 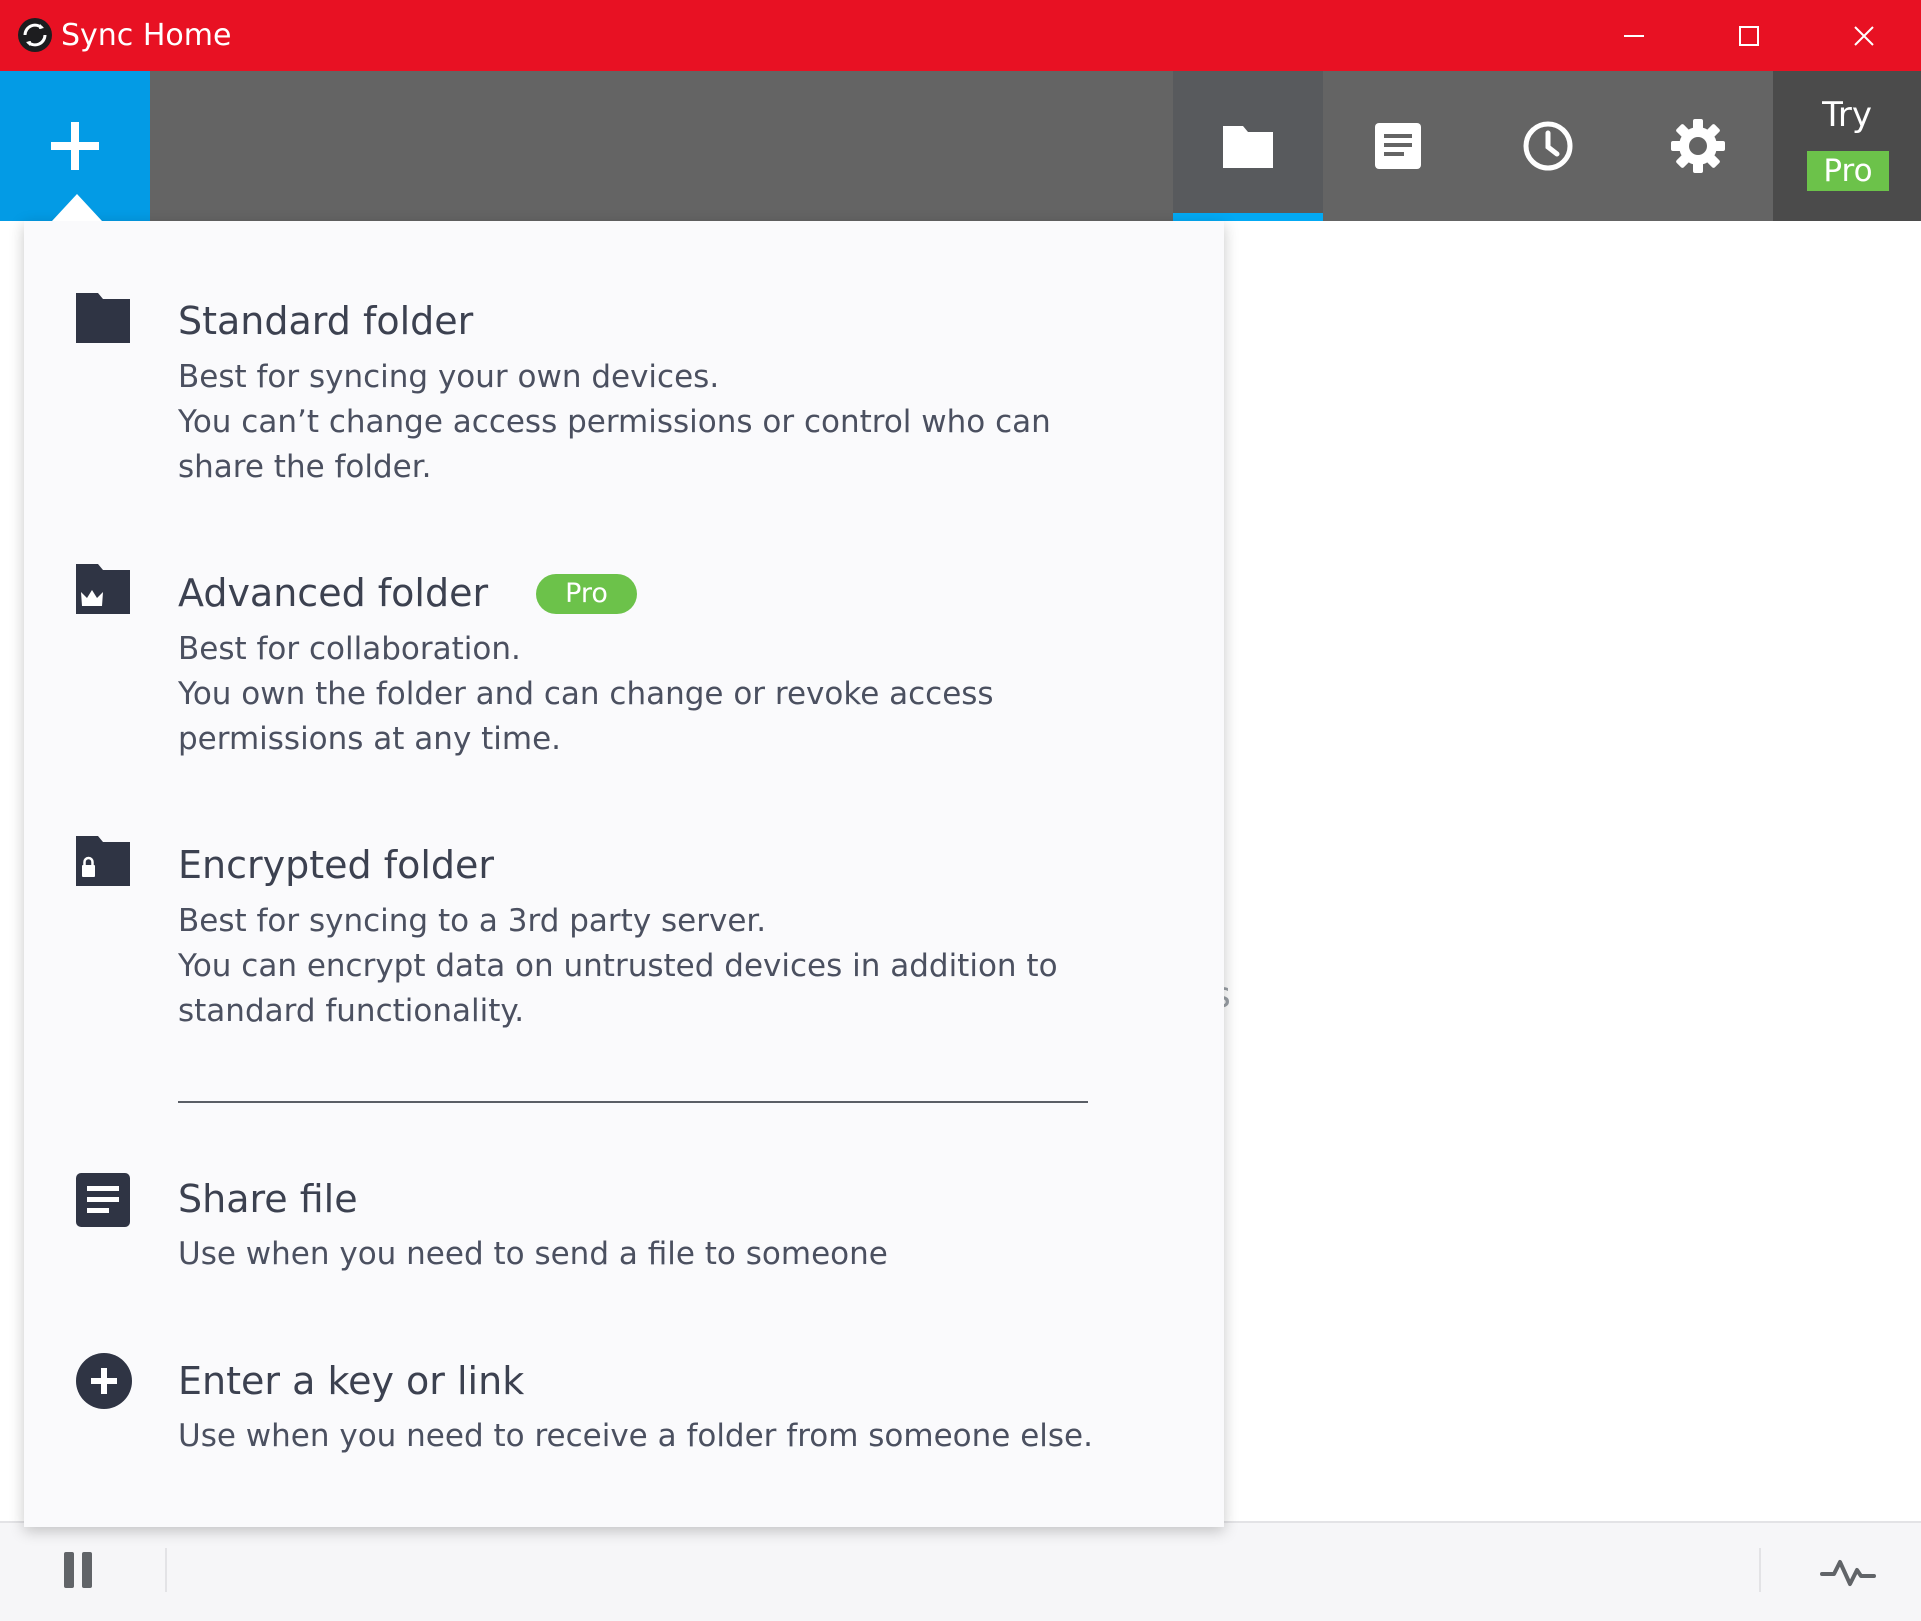 I want to click on menu-item-title: Enter a key or link, so click(x=351, y=1381).